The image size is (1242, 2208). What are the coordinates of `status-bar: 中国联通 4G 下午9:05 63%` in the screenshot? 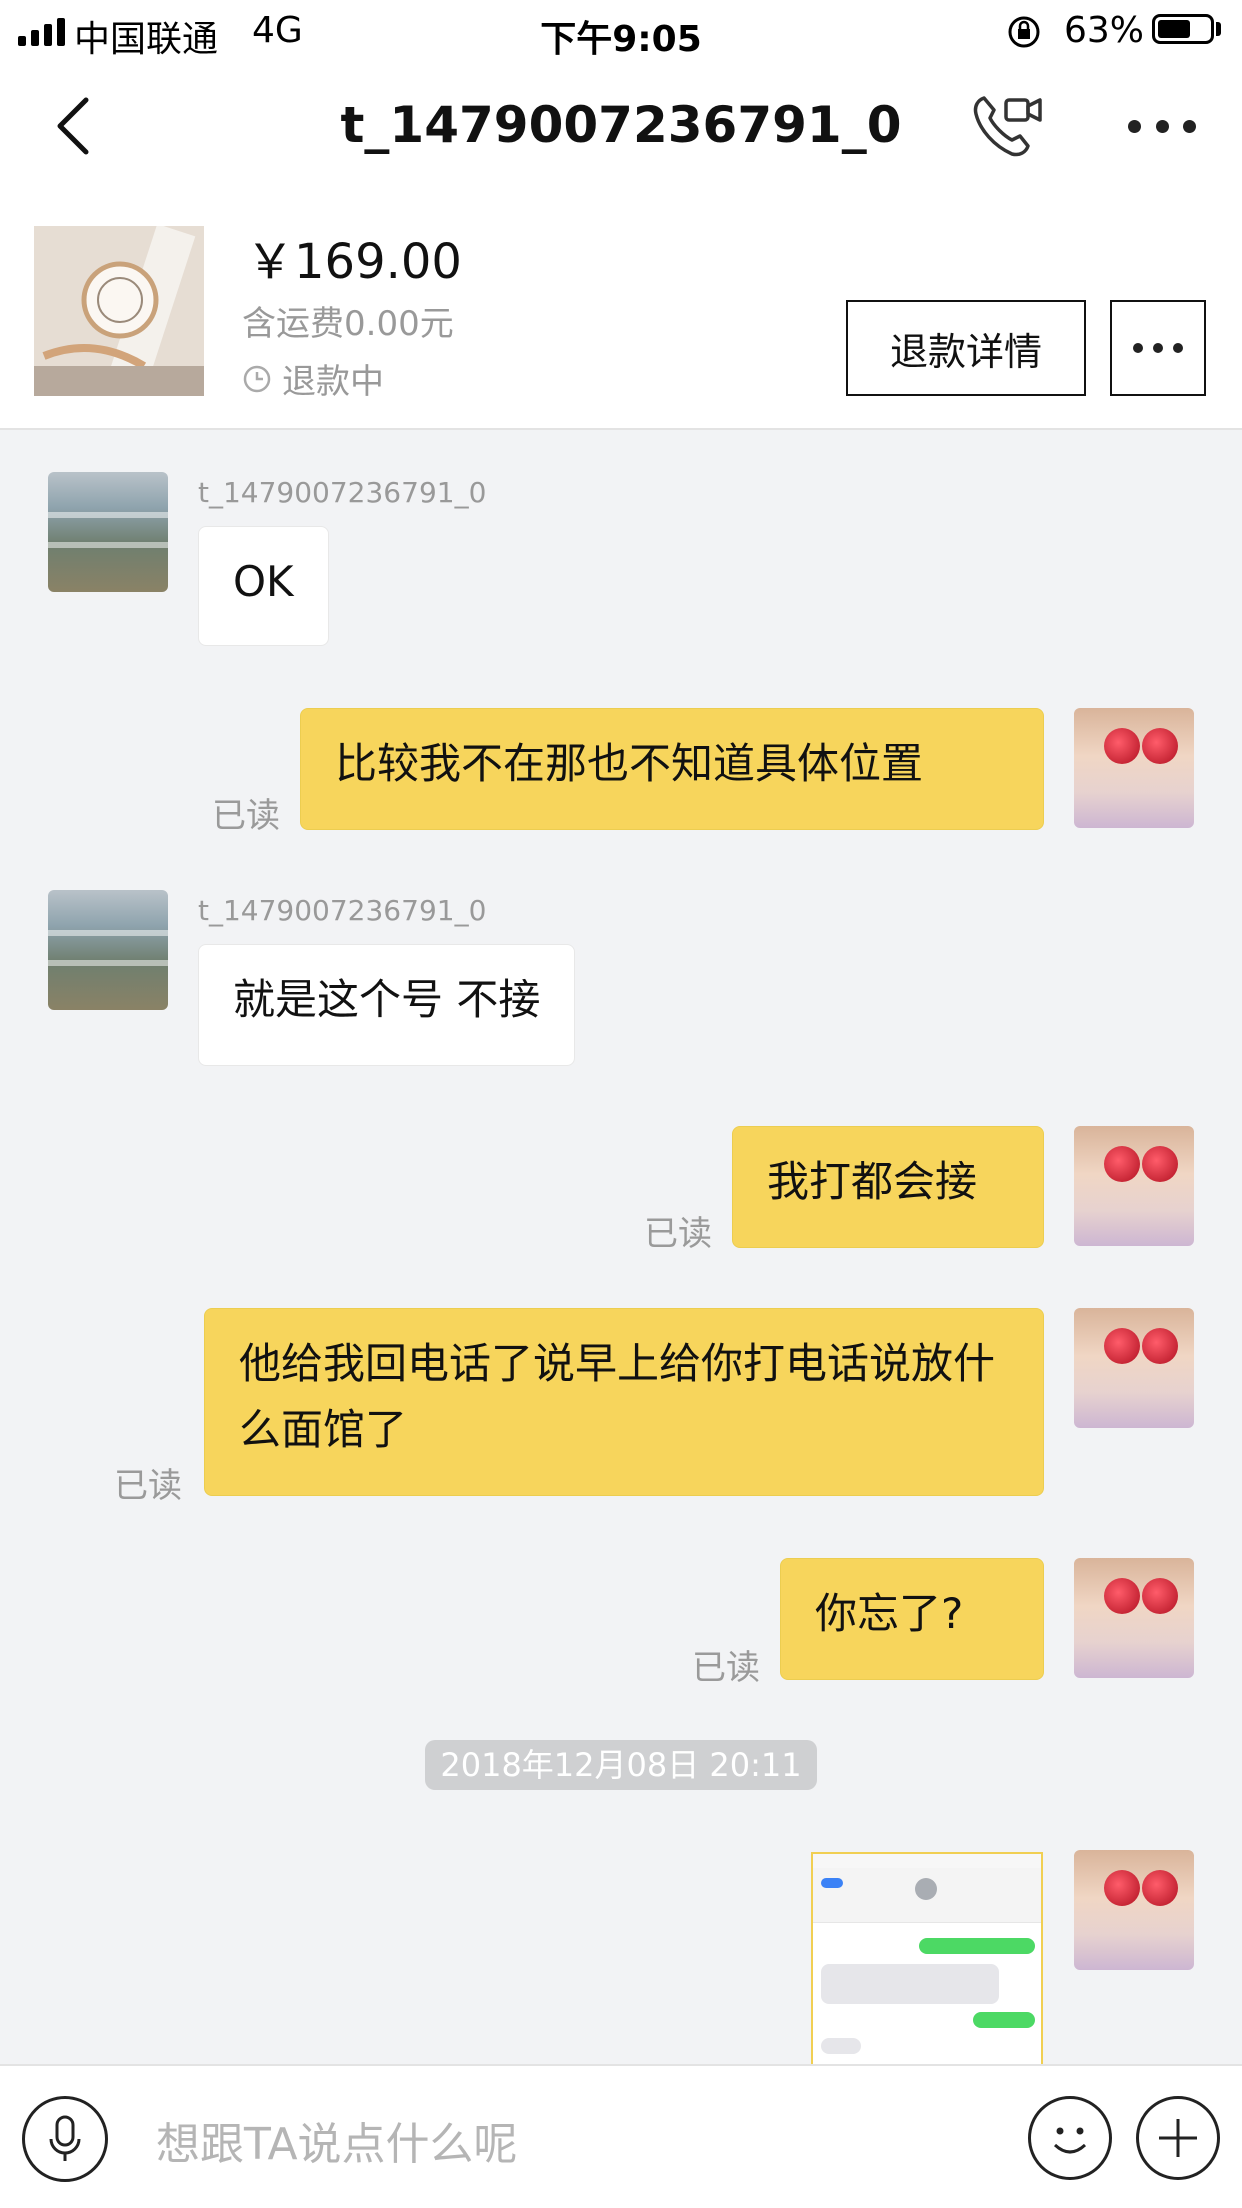 It's located at (621, 31).